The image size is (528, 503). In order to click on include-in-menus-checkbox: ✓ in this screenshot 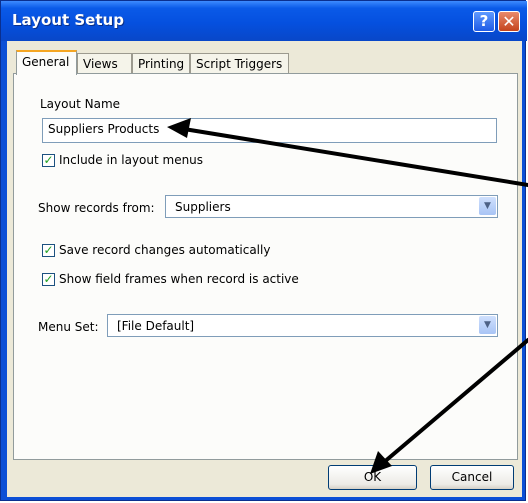, I will do `click(48, 160)`.